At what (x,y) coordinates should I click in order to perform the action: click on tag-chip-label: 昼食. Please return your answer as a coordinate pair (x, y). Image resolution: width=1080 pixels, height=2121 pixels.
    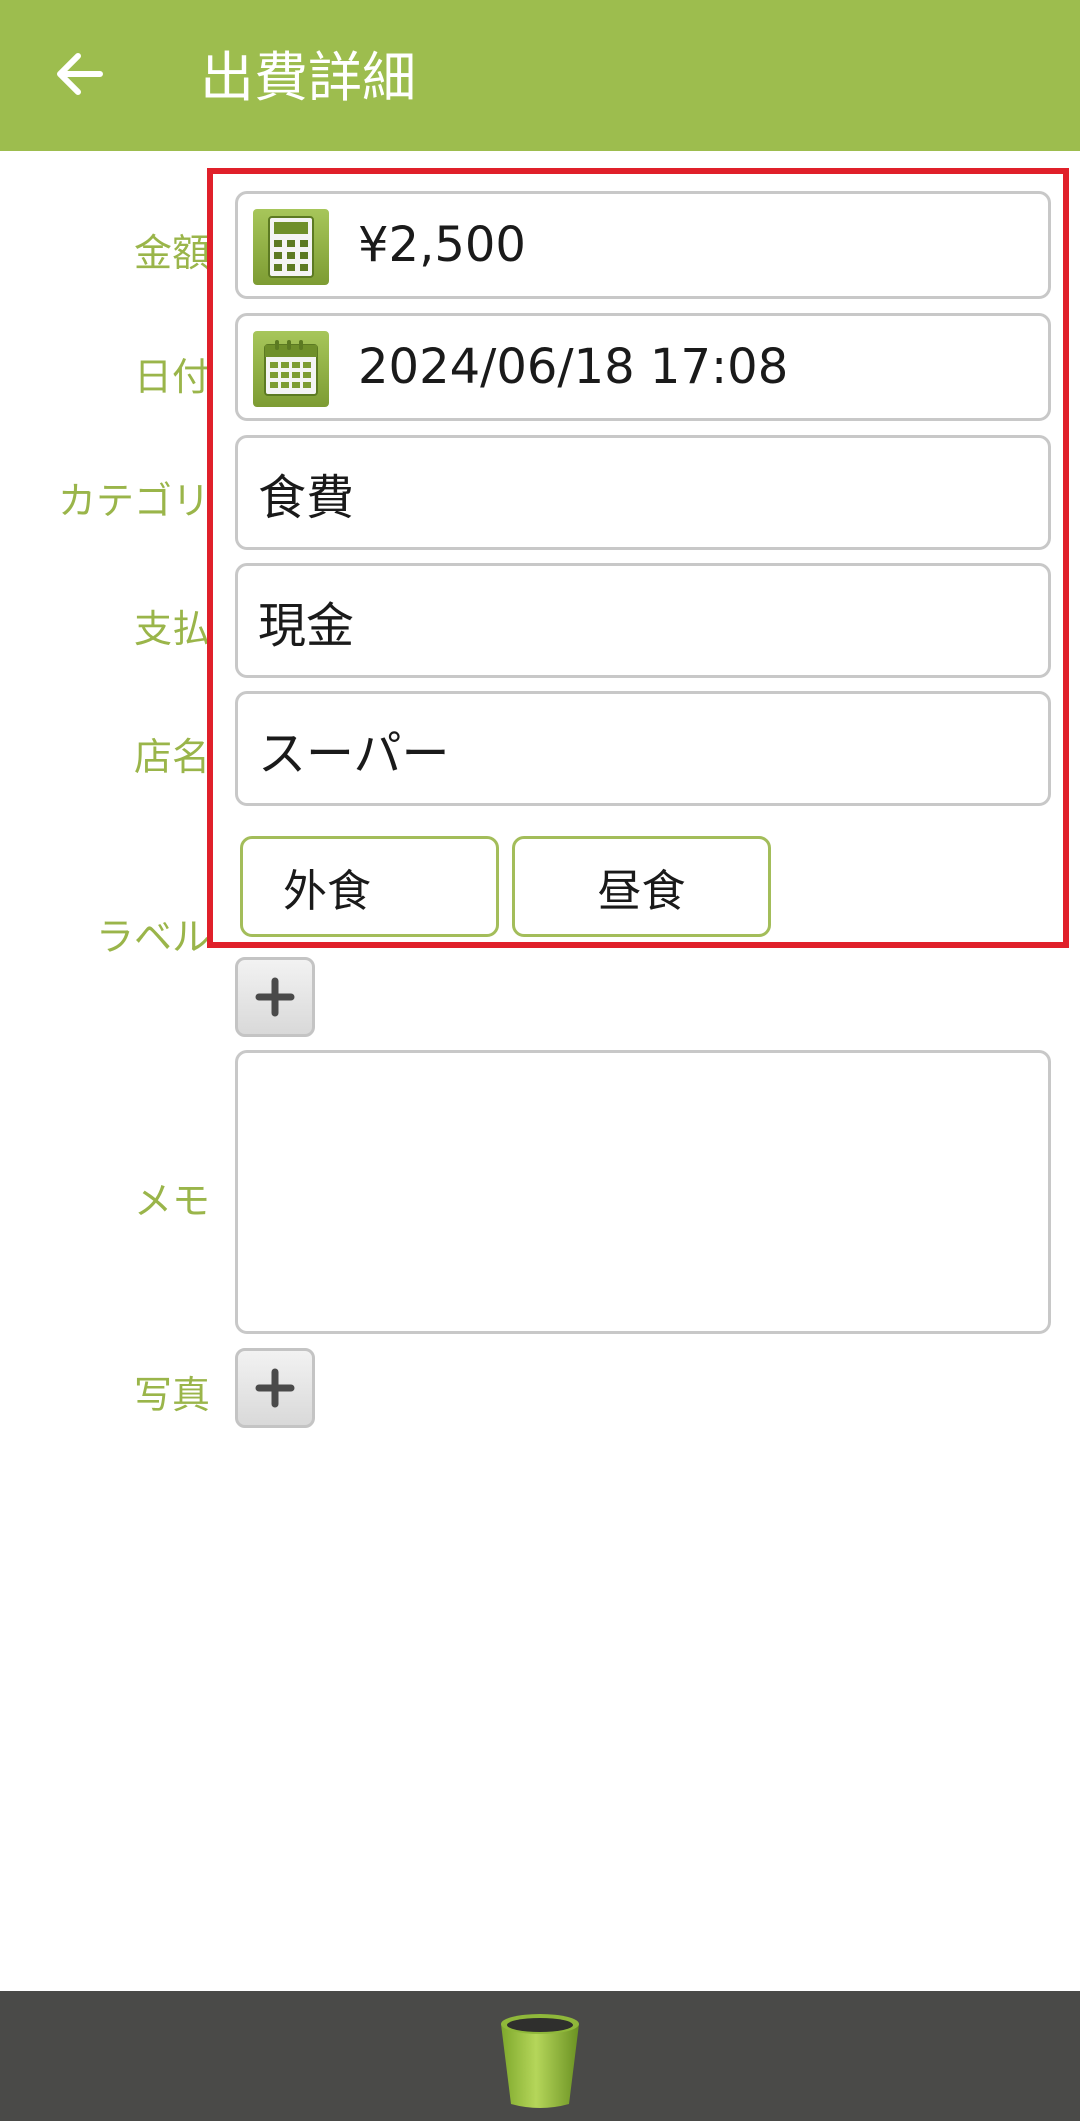
    Looking at the image, I should click on (641, 891).